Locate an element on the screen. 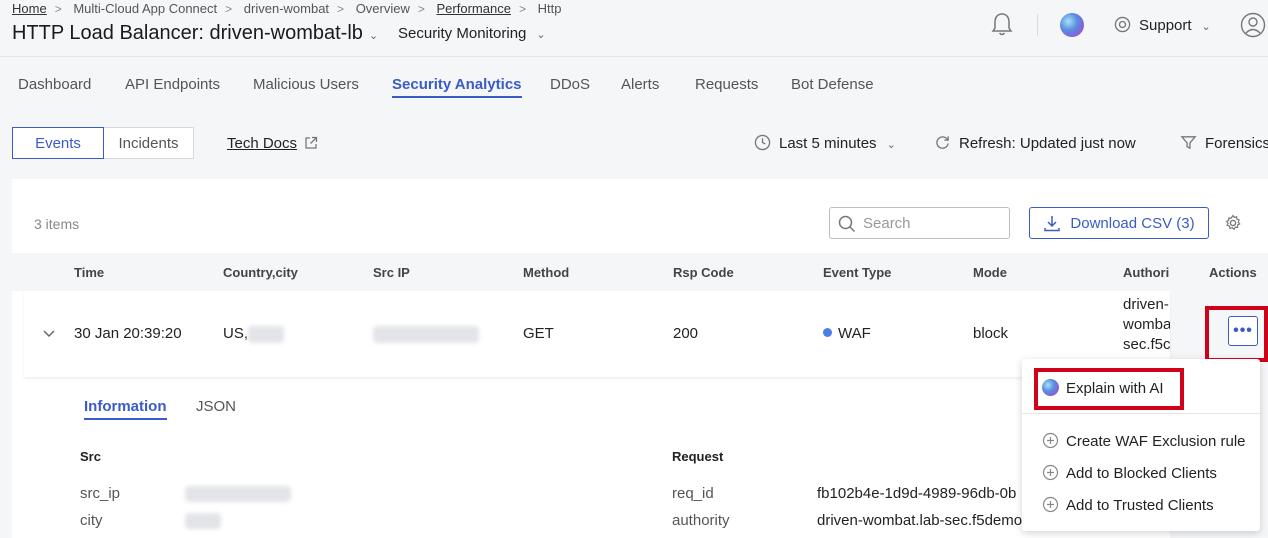 Image resolution: width=1268 pixels, height=538 pixels. support-menu: Support ⌄ is located at coordinates (1162, 25).